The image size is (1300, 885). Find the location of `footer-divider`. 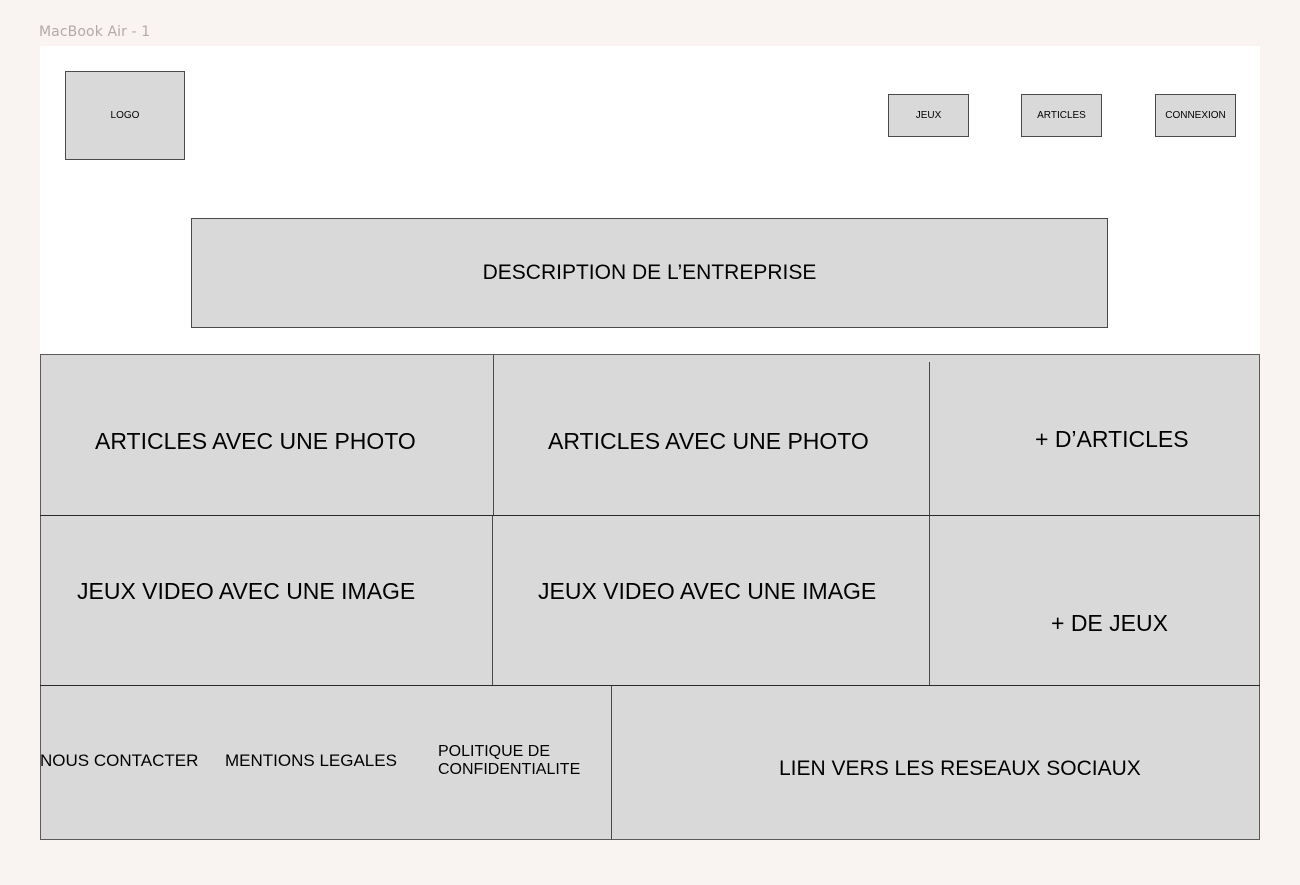

footer-divider is located at coordinates (611, 762).